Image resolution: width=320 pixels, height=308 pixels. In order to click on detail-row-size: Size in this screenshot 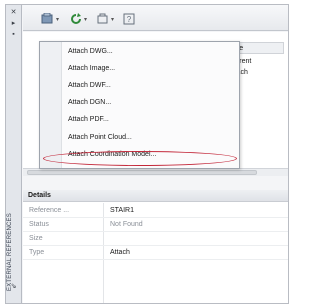, I will do `click(155, 239)`.